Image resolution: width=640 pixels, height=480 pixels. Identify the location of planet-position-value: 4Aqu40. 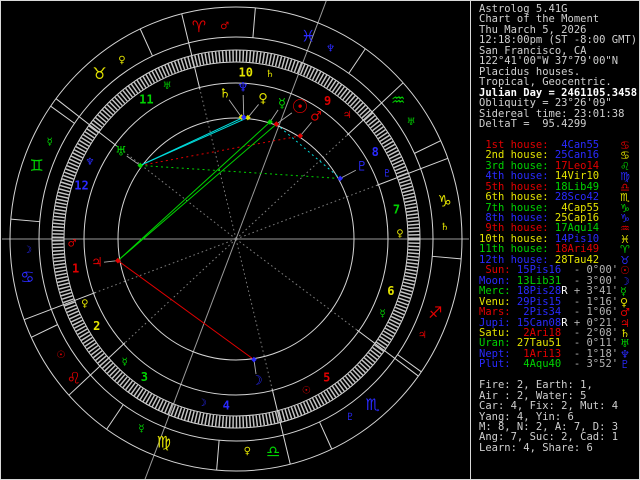
(536, 364).